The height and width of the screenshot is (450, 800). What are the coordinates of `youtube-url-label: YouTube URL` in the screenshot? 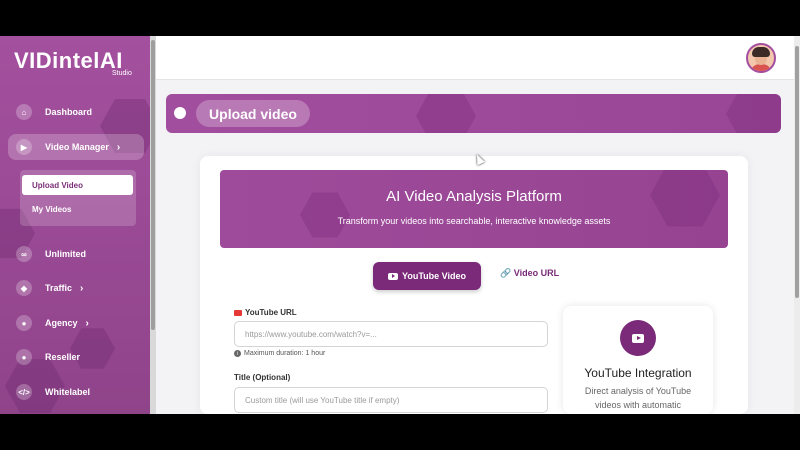 It's located at (265, 312).